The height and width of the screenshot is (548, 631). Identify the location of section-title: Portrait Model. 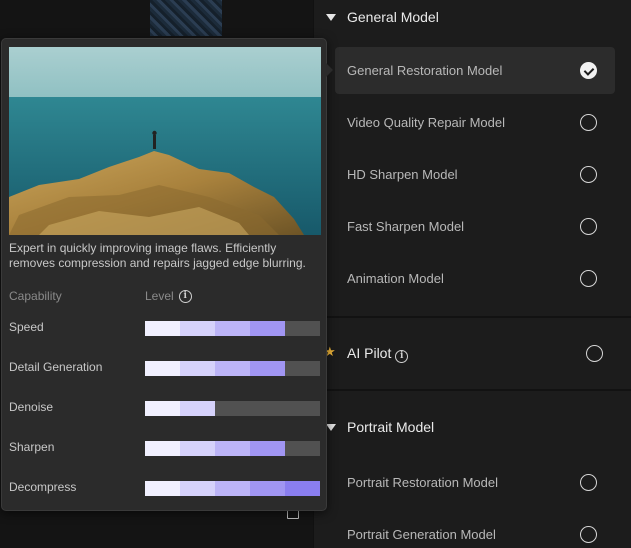
(391, 427).